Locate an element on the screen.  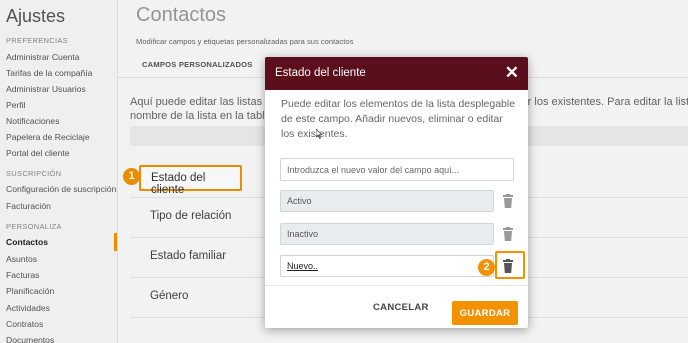
cancel-button: CANCELAR is located at coordinates (401, 307).